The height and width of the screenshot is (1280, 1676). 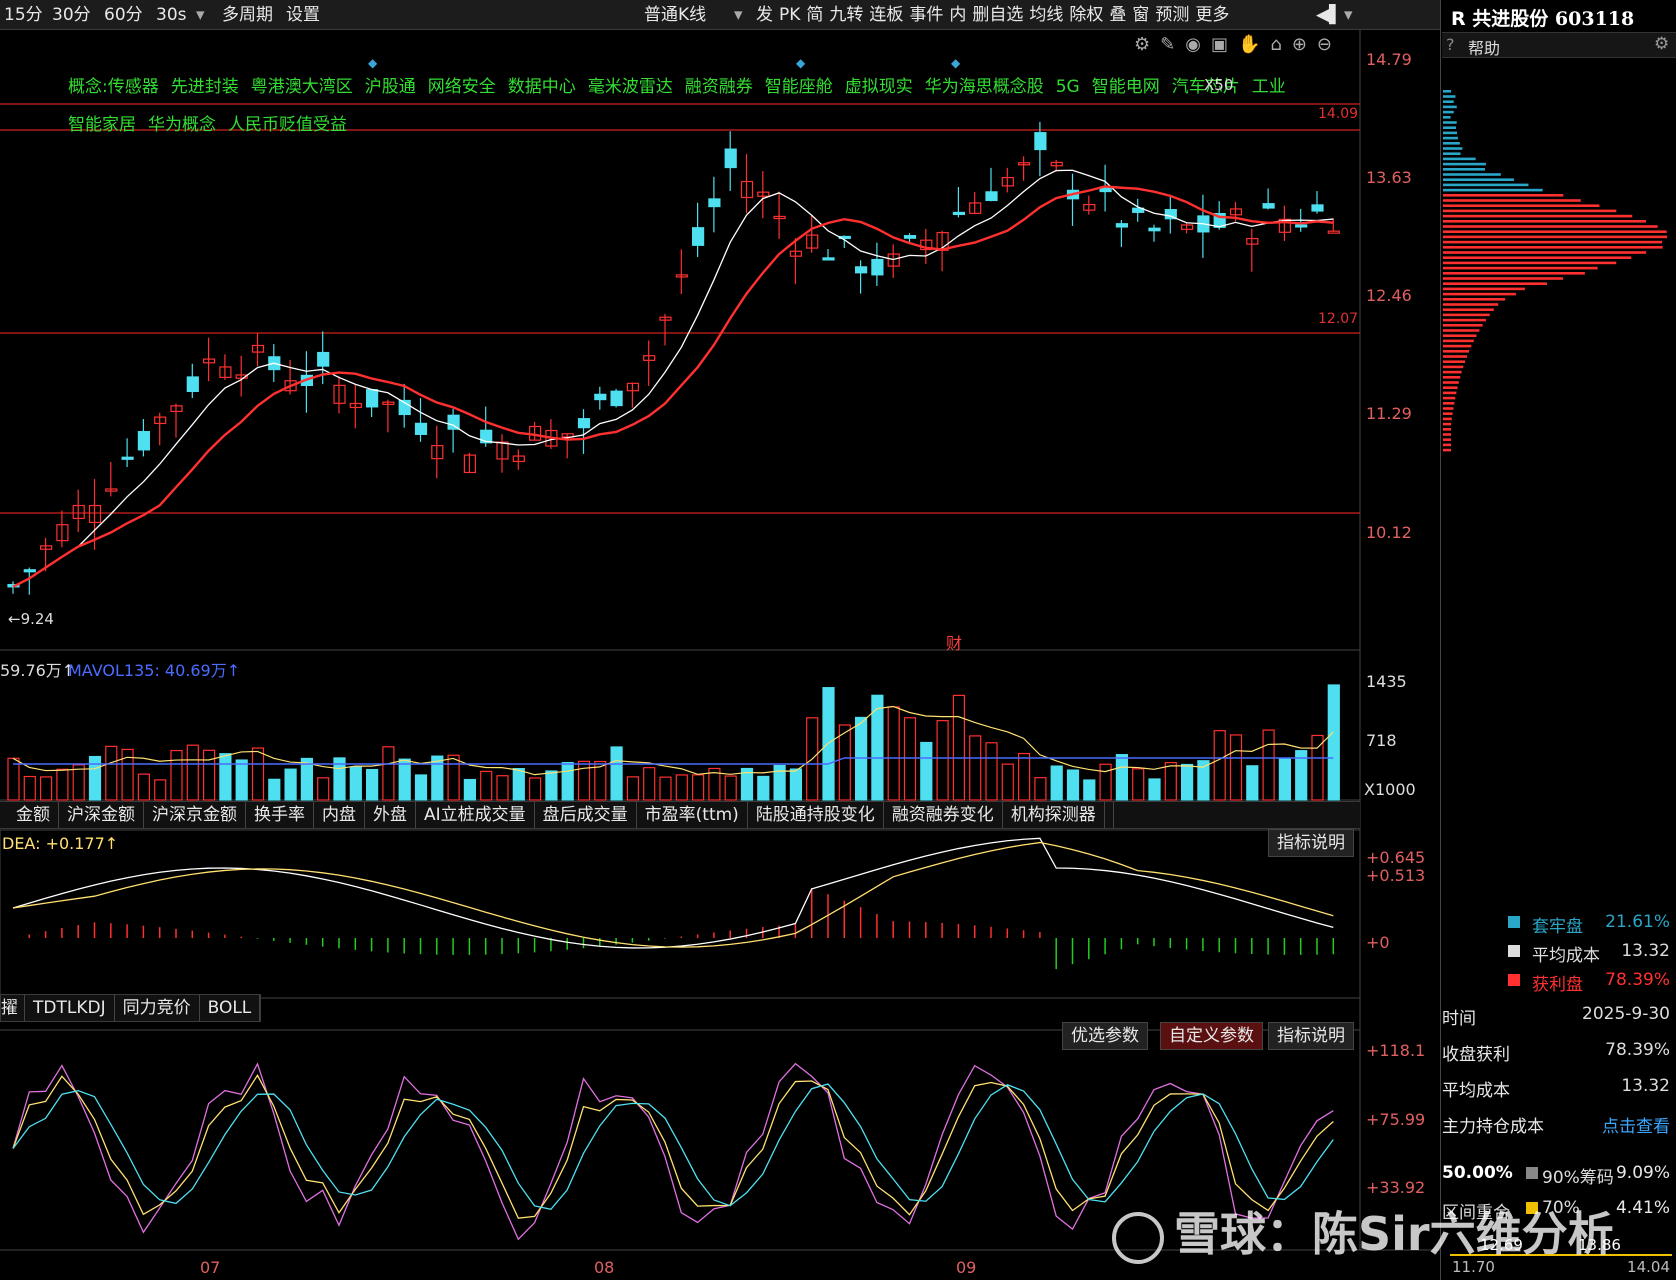 I want to click on watermark: 雪球：陈Sir六维分析, so click(x=1363, y=1231).